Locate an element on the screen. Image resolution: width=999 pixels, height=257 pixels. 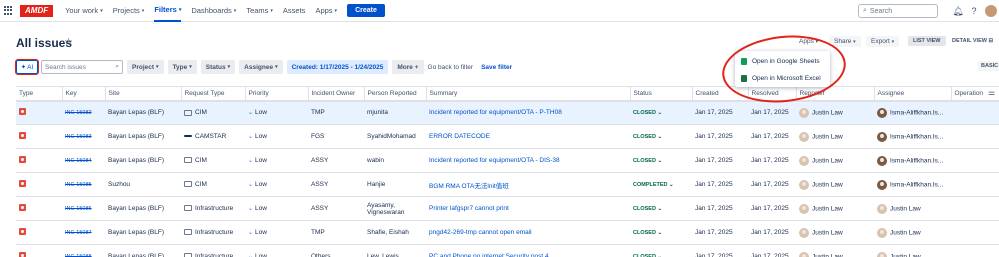
issue-search-input: Search issues ⌕ is located at coordinates (82, 67).